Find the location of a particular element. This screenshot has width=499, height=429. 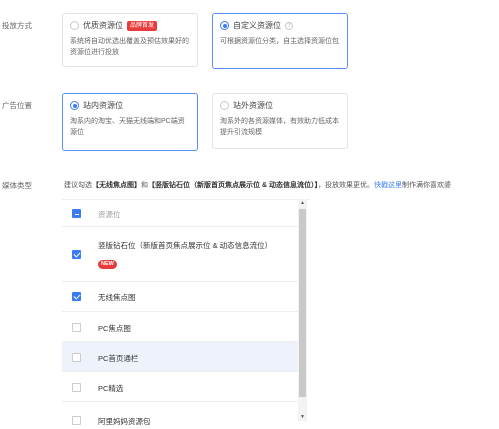

onsite-slot-radio is located at coordinates (74, 105).